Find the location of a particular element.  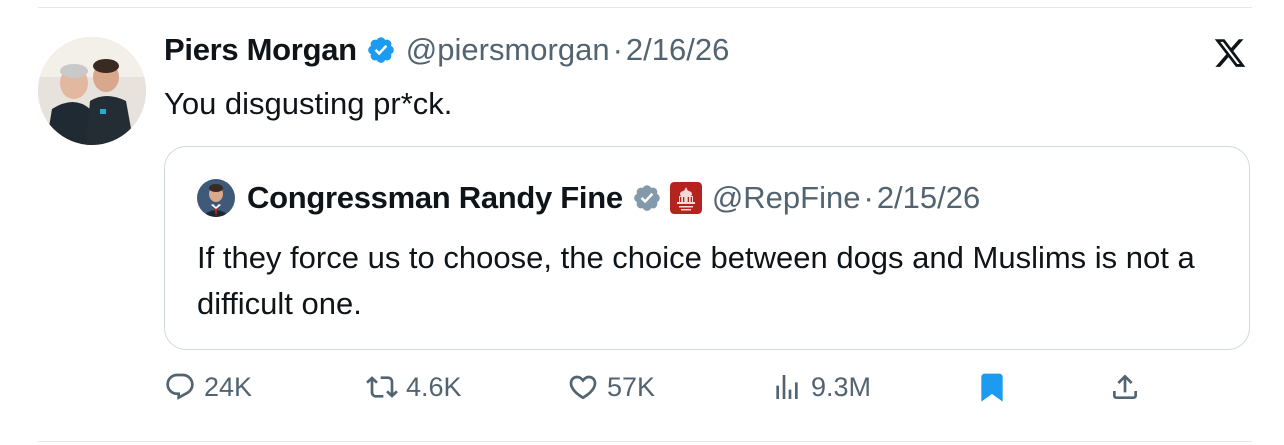

reply-count: 24K is located at coordinates (228, 386).